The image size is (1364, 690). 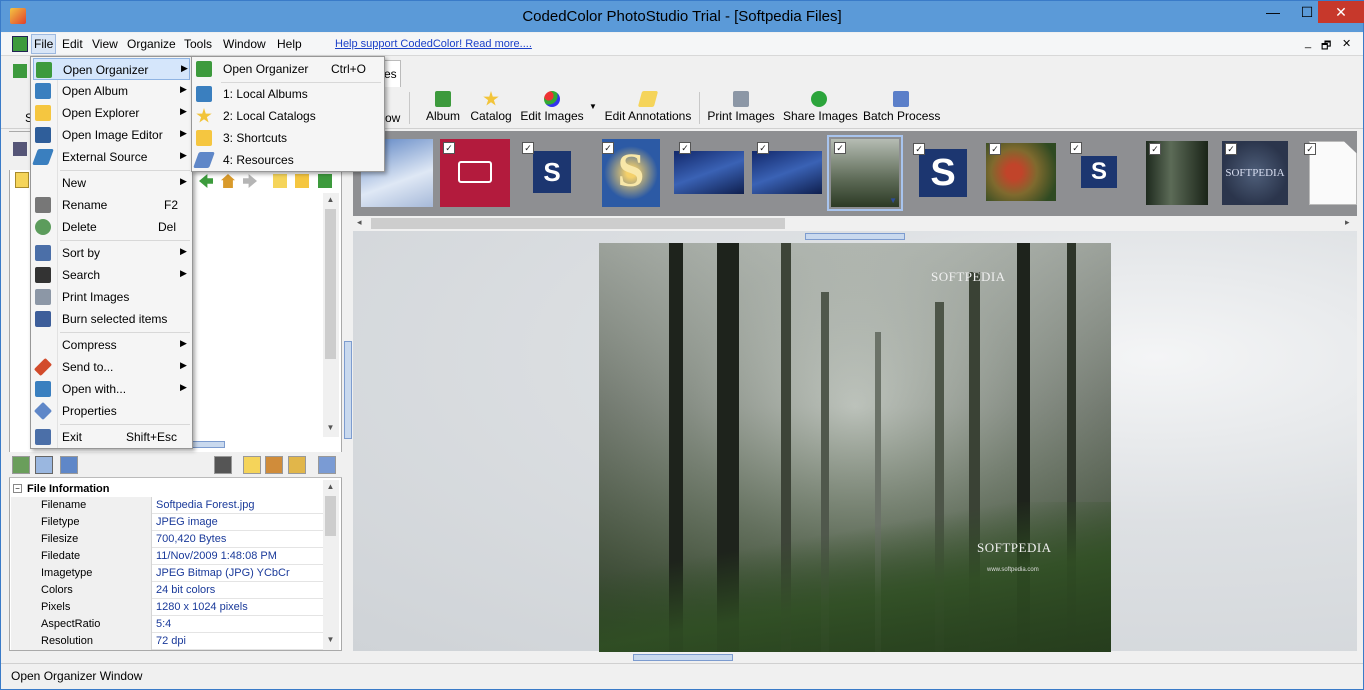 What do you see at coordinates (244, 44) in the screenshot?
I see `menu-window: Window` at bounding box center [244, 44].